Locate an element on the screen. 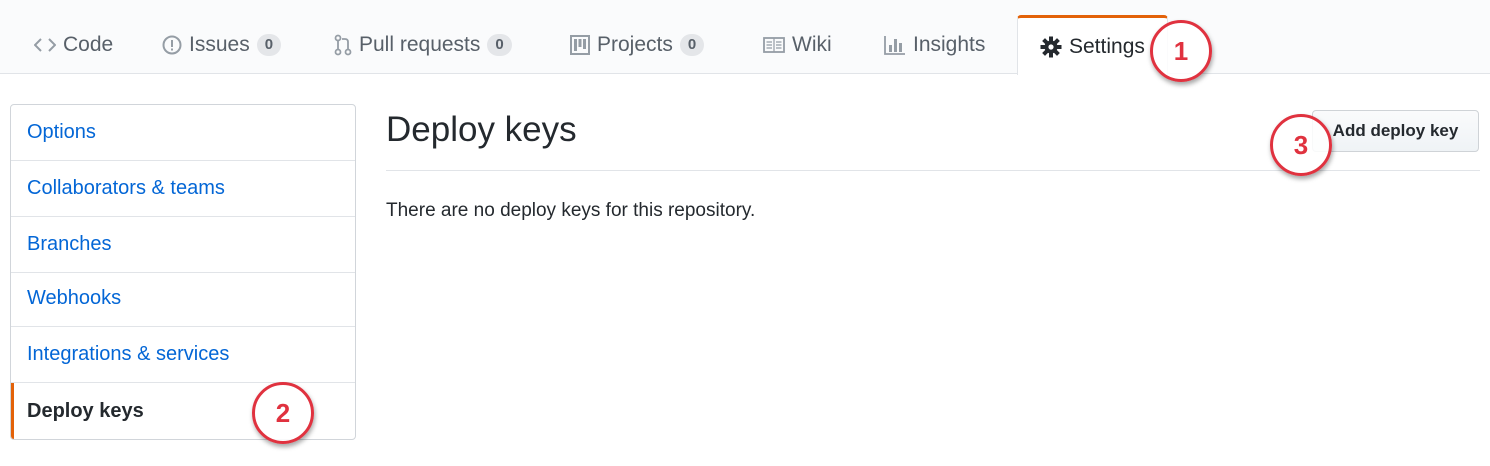 This screenshot has height=466, width=1490. annotation-badge-3: 3 is located at coordinates (1301, 145).